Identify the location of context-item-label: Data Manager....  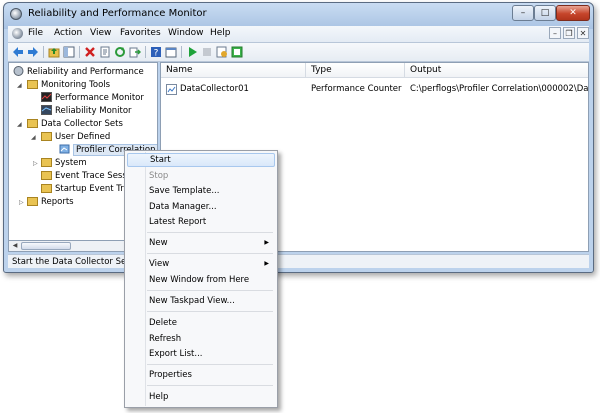
(183, 207).